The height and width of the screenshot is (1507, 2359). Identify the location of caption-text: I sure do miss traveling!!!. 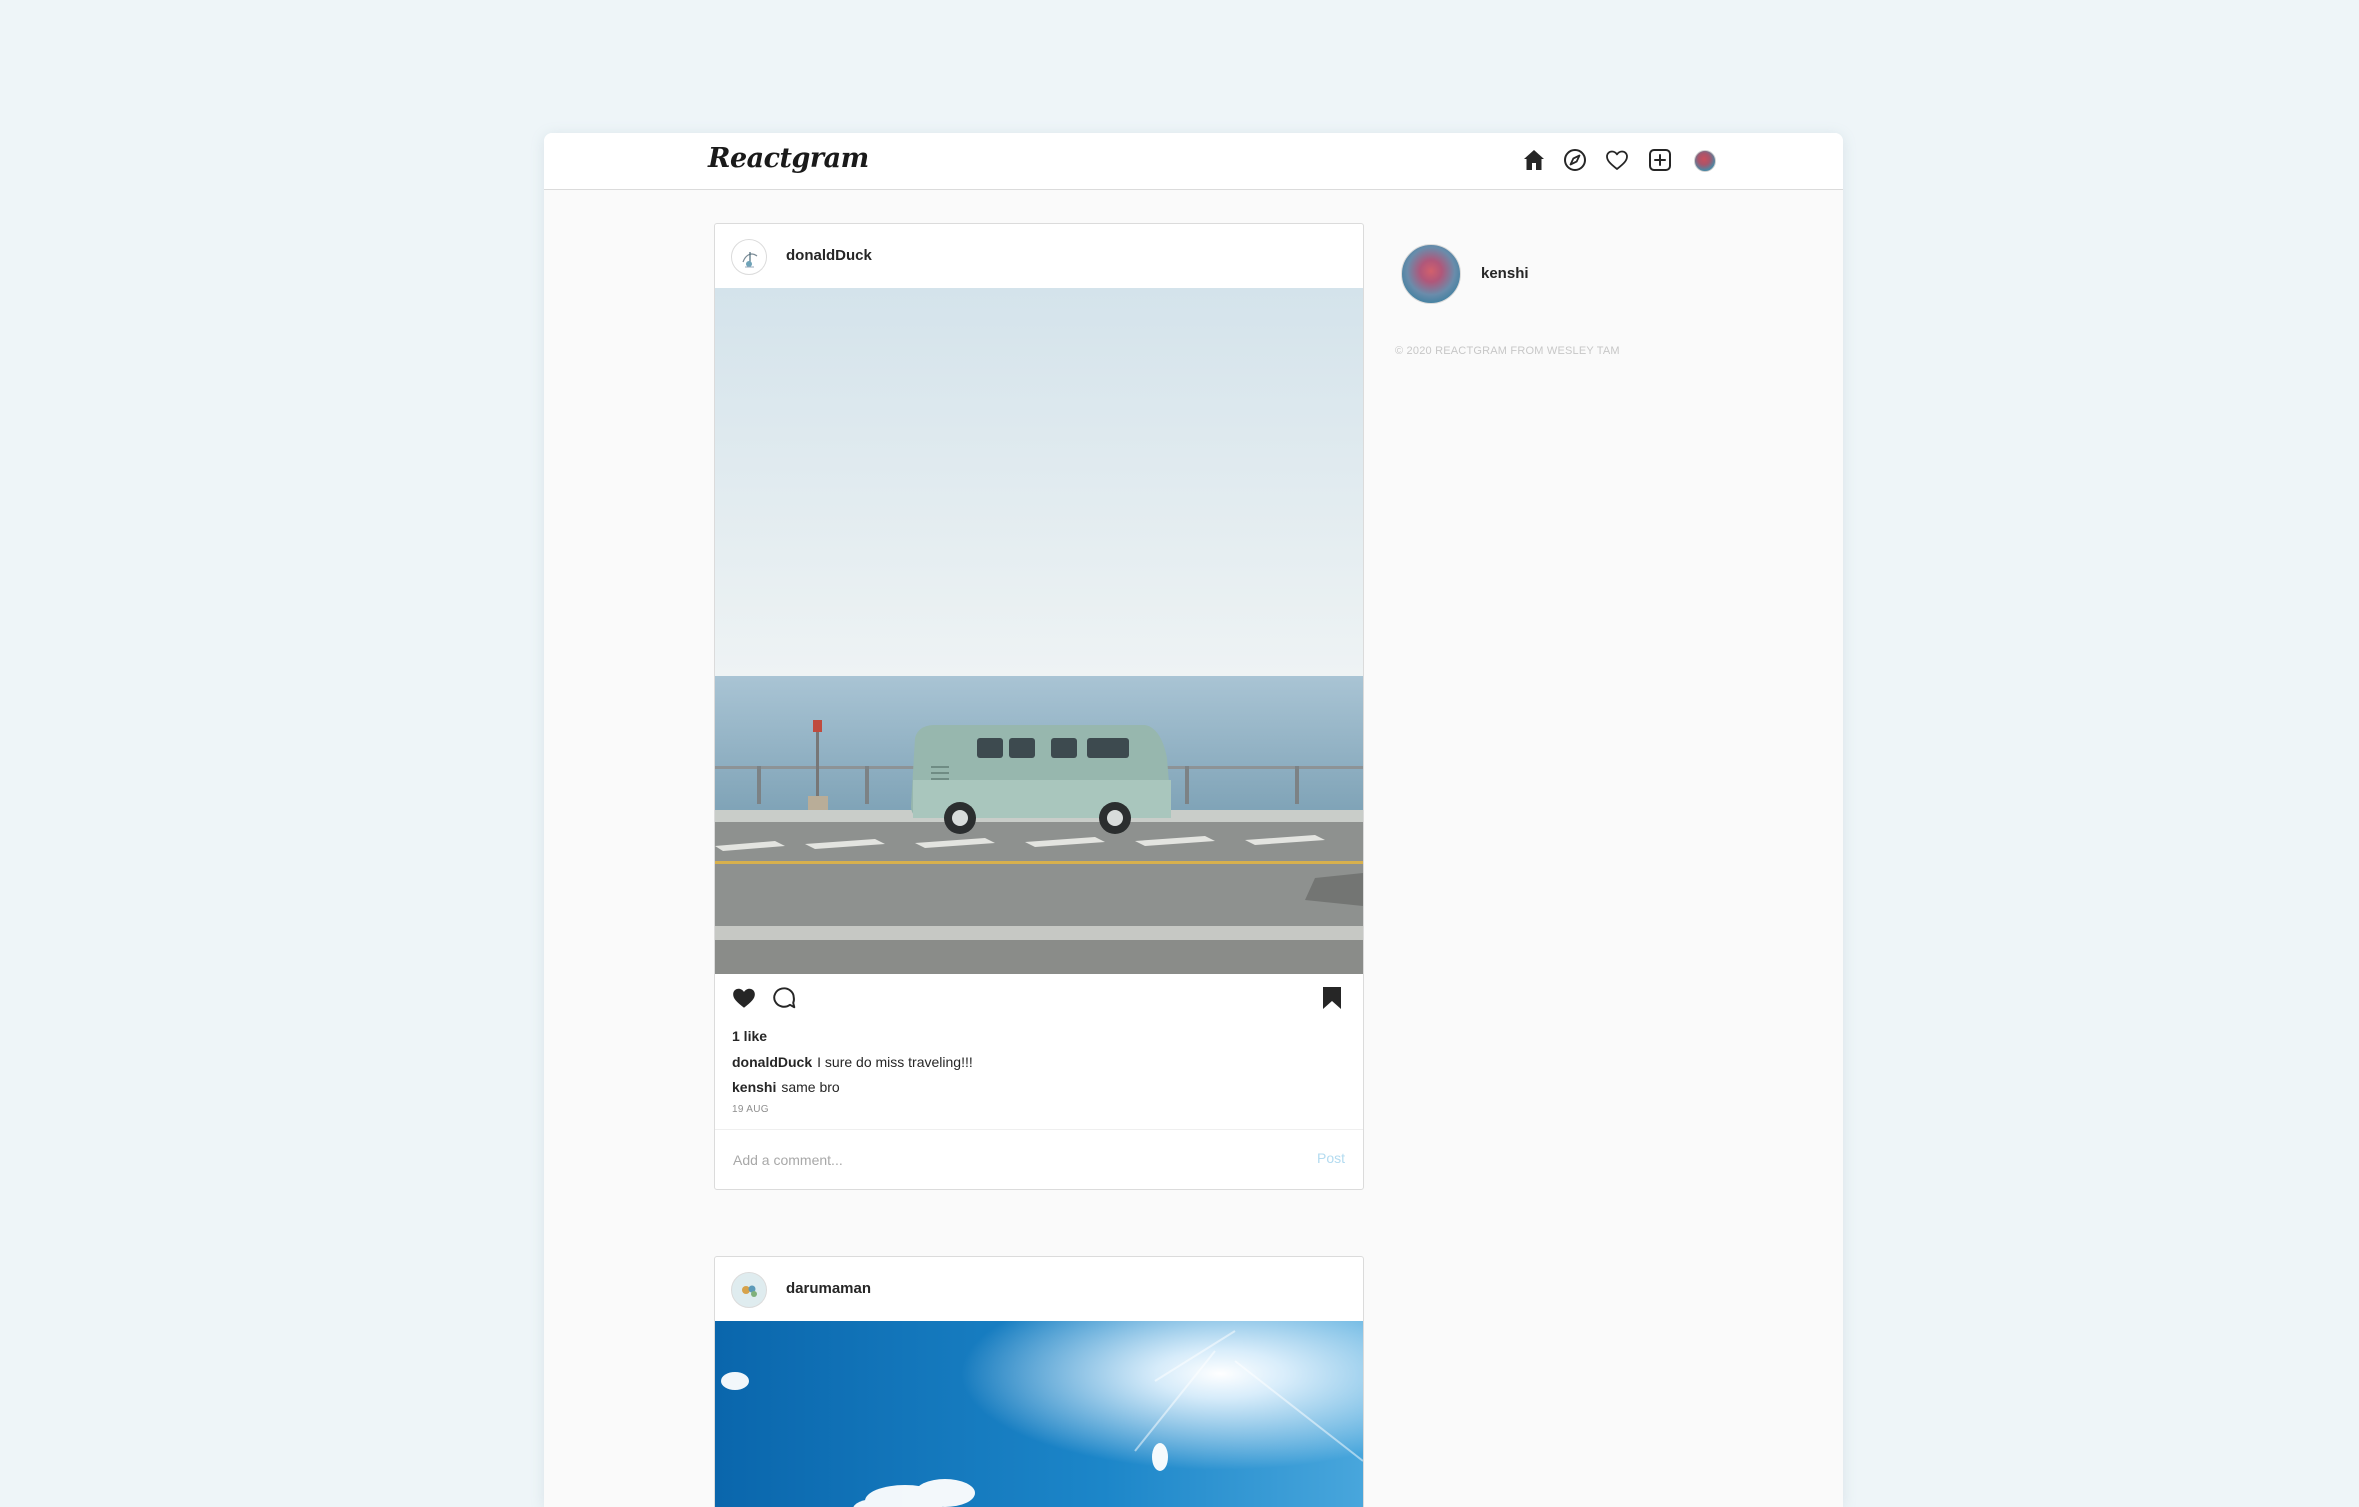
(895, 1062).